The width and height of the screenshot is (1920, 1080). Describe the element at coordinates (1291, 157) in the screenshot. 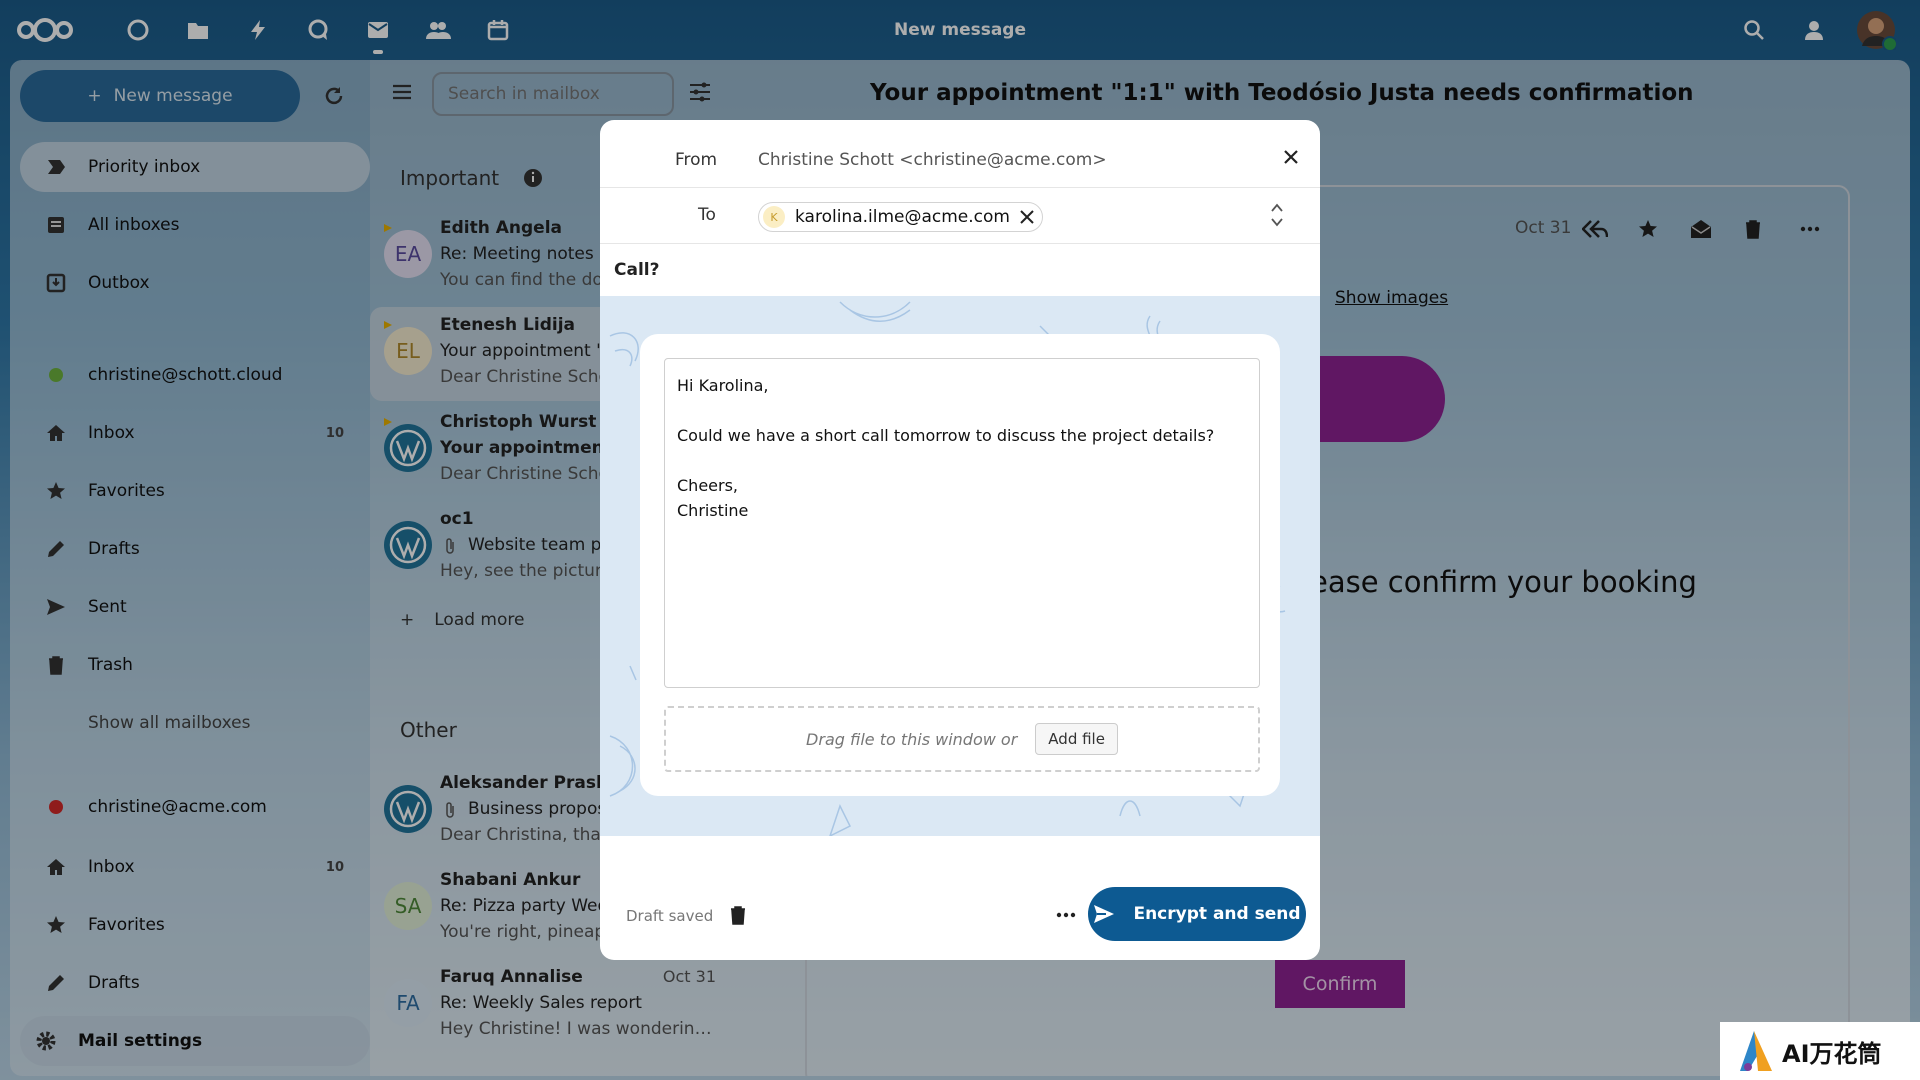

I see `close-icon` at that location.